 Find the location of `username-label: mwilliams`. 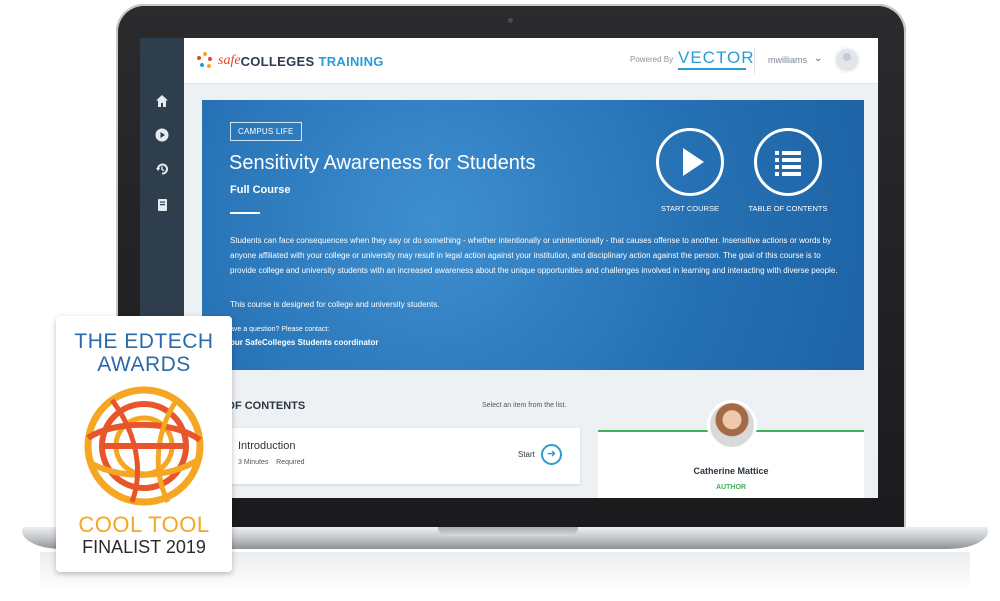

username-label: mwilliams is located at coordinates (787, 60).